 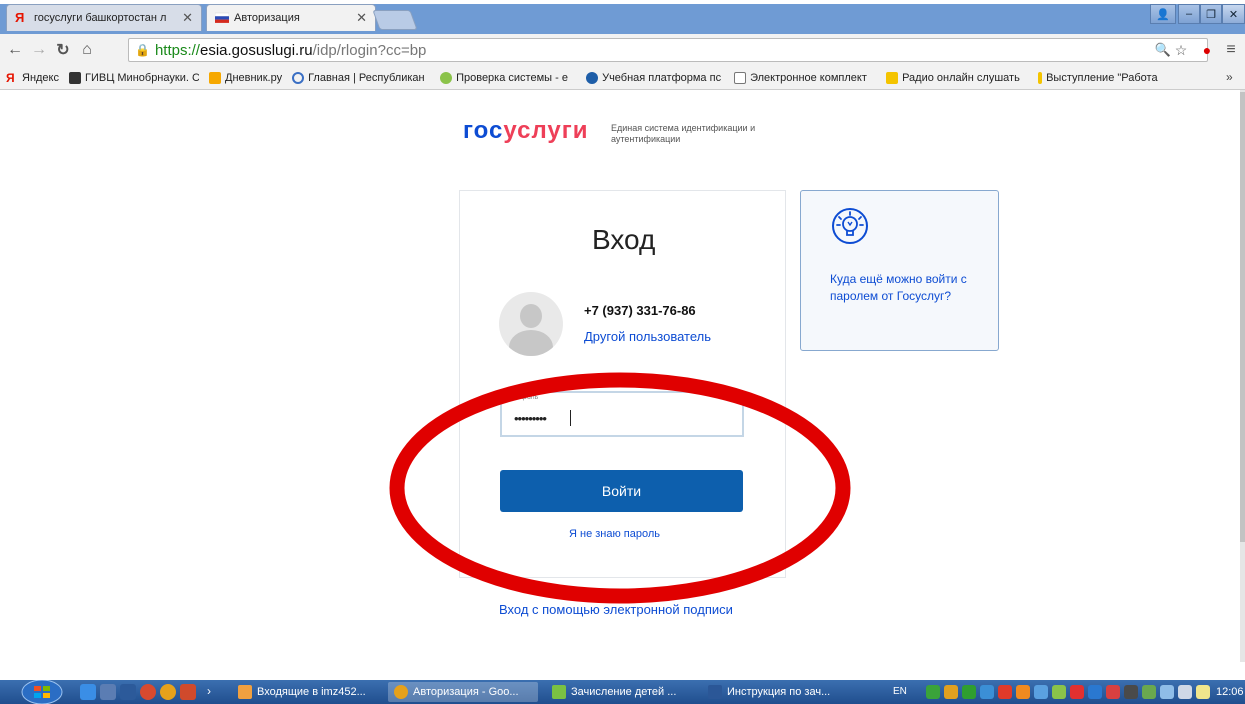 I want to click on adblock-icon: ●, so click(x=1207, y=50).